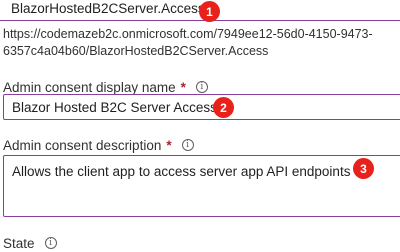  I want to click on state-label-text: State, so click(19, 243).